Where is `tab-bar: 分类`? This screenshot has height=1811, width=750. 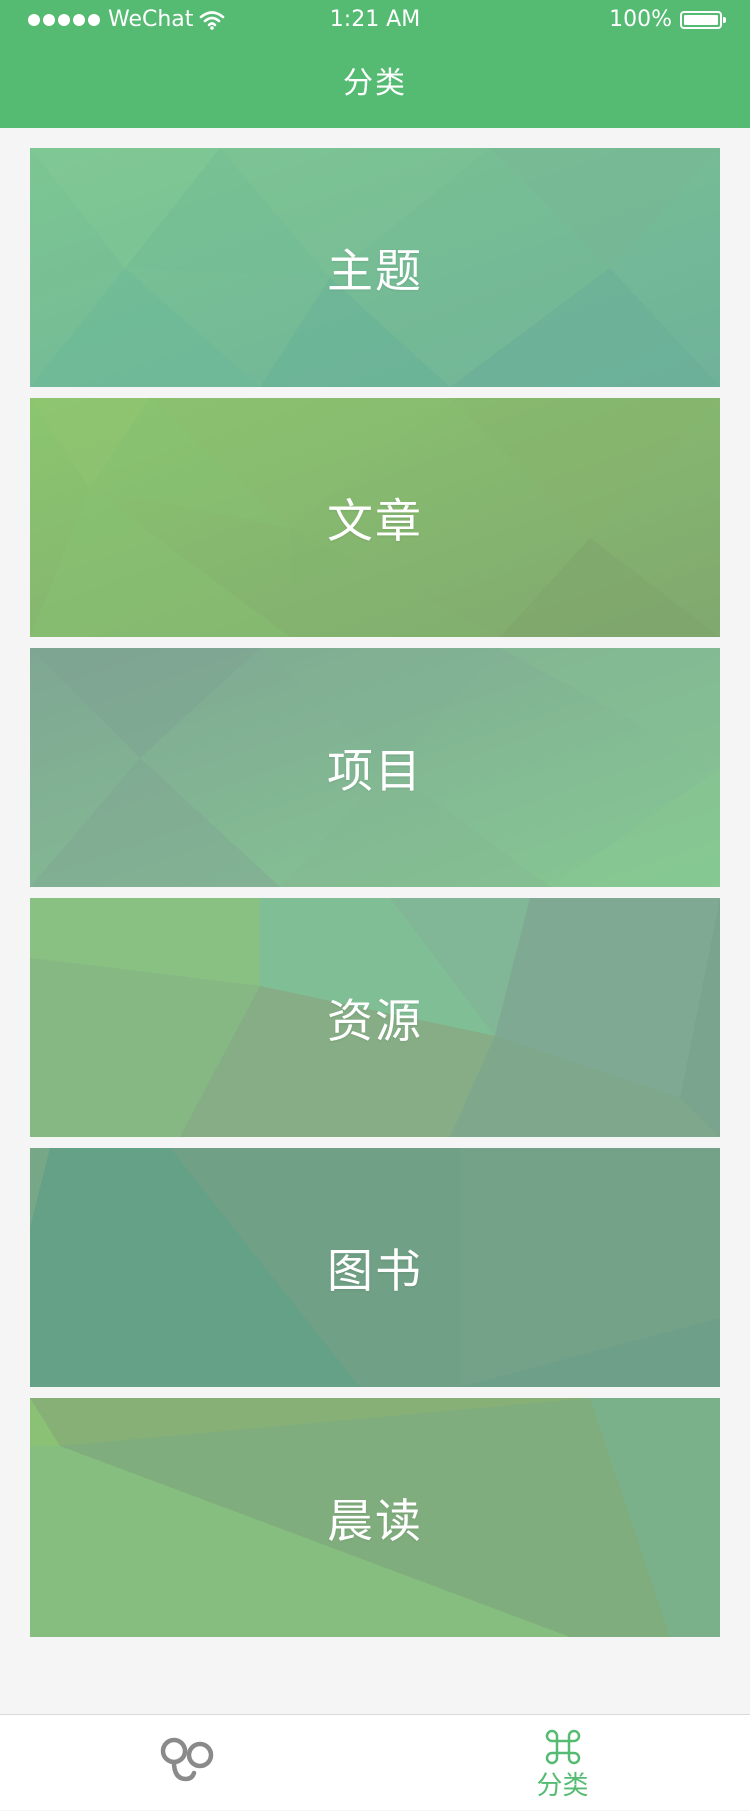
tab-bar: 分类 is located at coordinates (375, 1762).